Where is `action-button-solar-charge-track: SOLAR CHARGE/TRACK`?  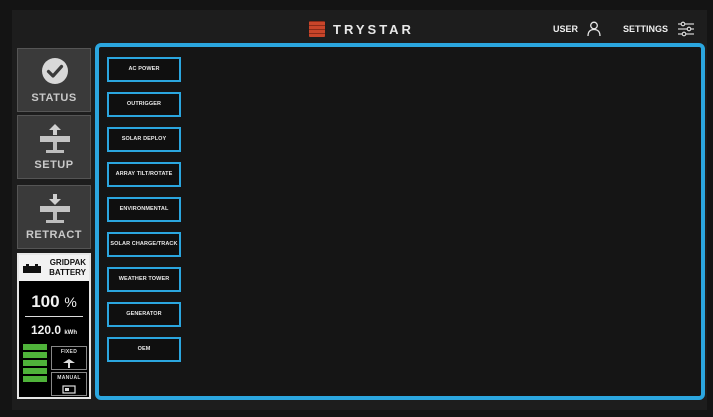
action-button-solar-charge-track: SOLAR CHARGE/TRACK is located at coordinates (144, 244).